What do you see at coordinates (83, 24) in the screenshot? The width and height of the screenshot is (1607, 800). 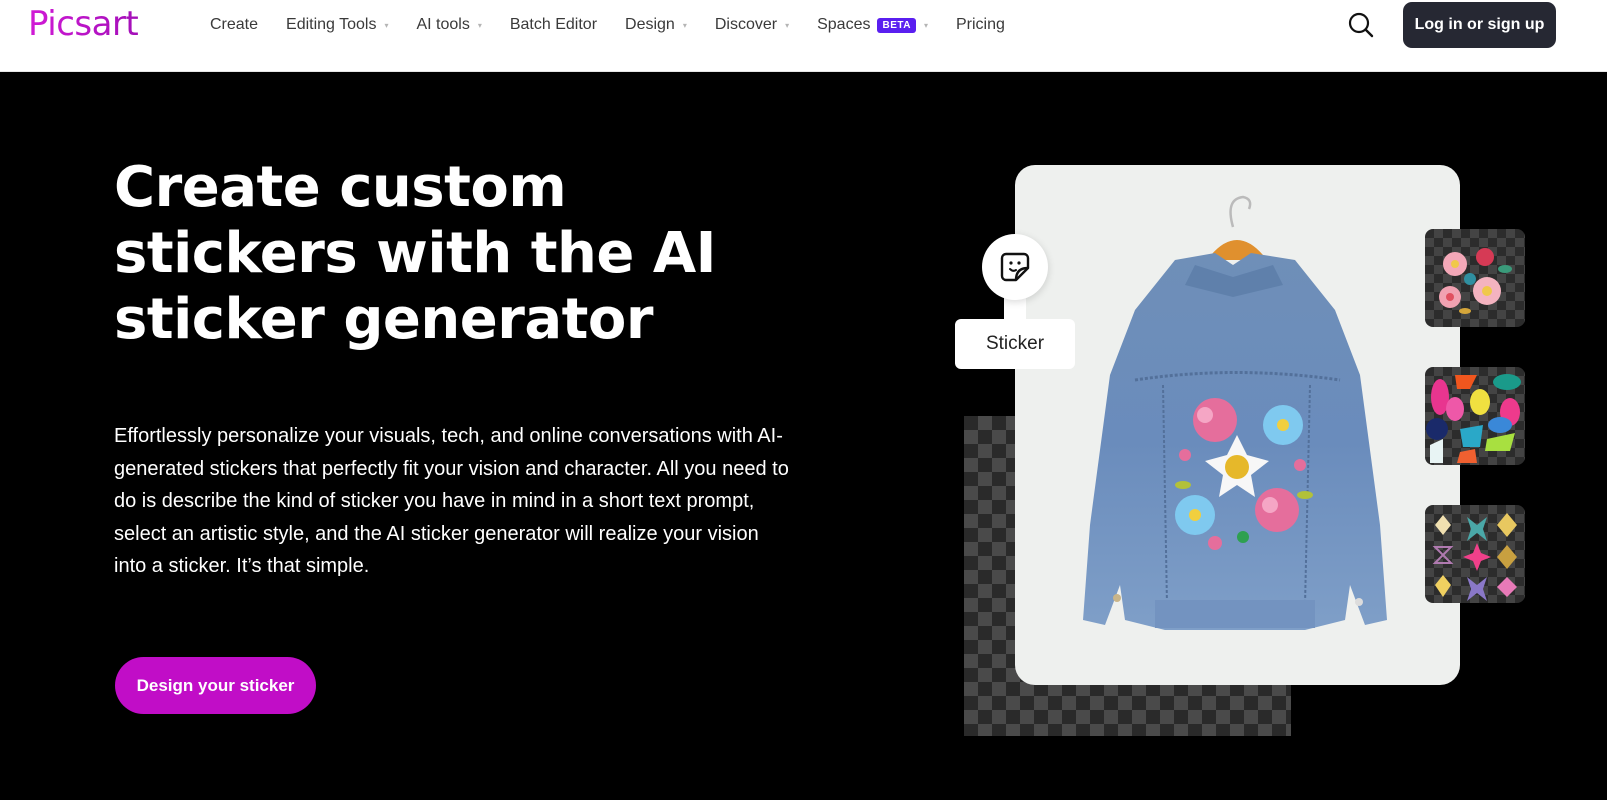 I see `picsart-logo: Picsart` at bounding box center [83, 24].